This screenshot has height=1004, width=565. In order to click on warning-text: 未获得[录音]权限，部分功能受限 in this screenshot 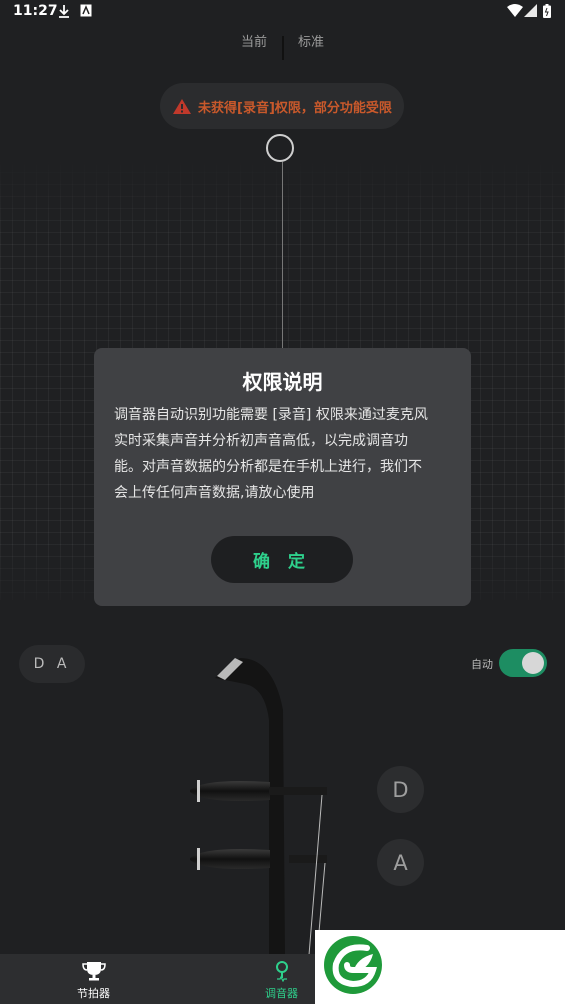, I will do `click(295, 108)`.